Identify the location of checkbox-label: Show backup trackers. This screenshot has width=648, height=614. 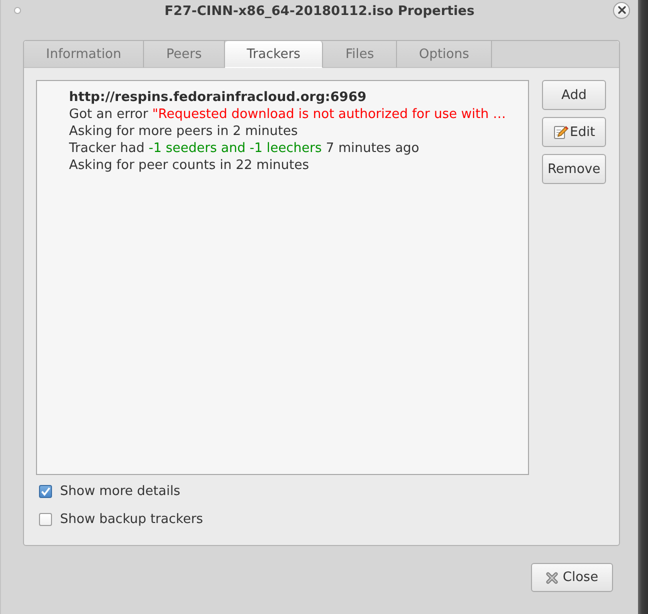
(132, 519).